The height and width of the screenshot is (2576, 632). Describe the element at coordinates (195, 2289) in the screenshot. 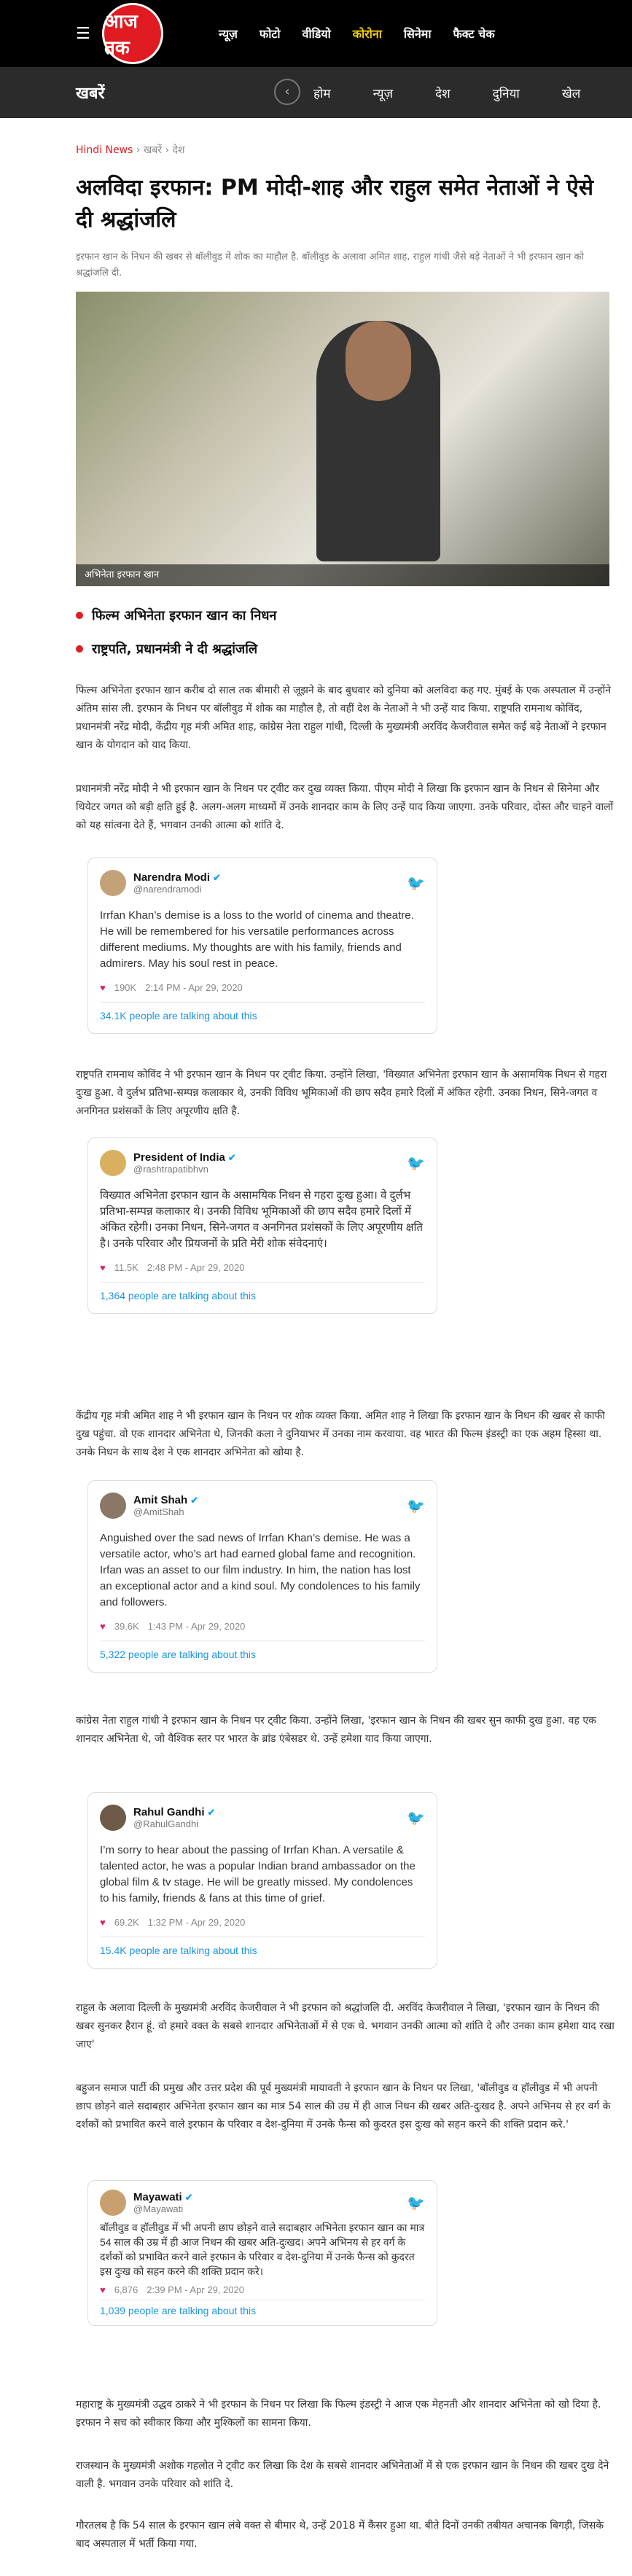

I see `tweet-time: 2:39 PM - Apr 29, 2020` at that location.